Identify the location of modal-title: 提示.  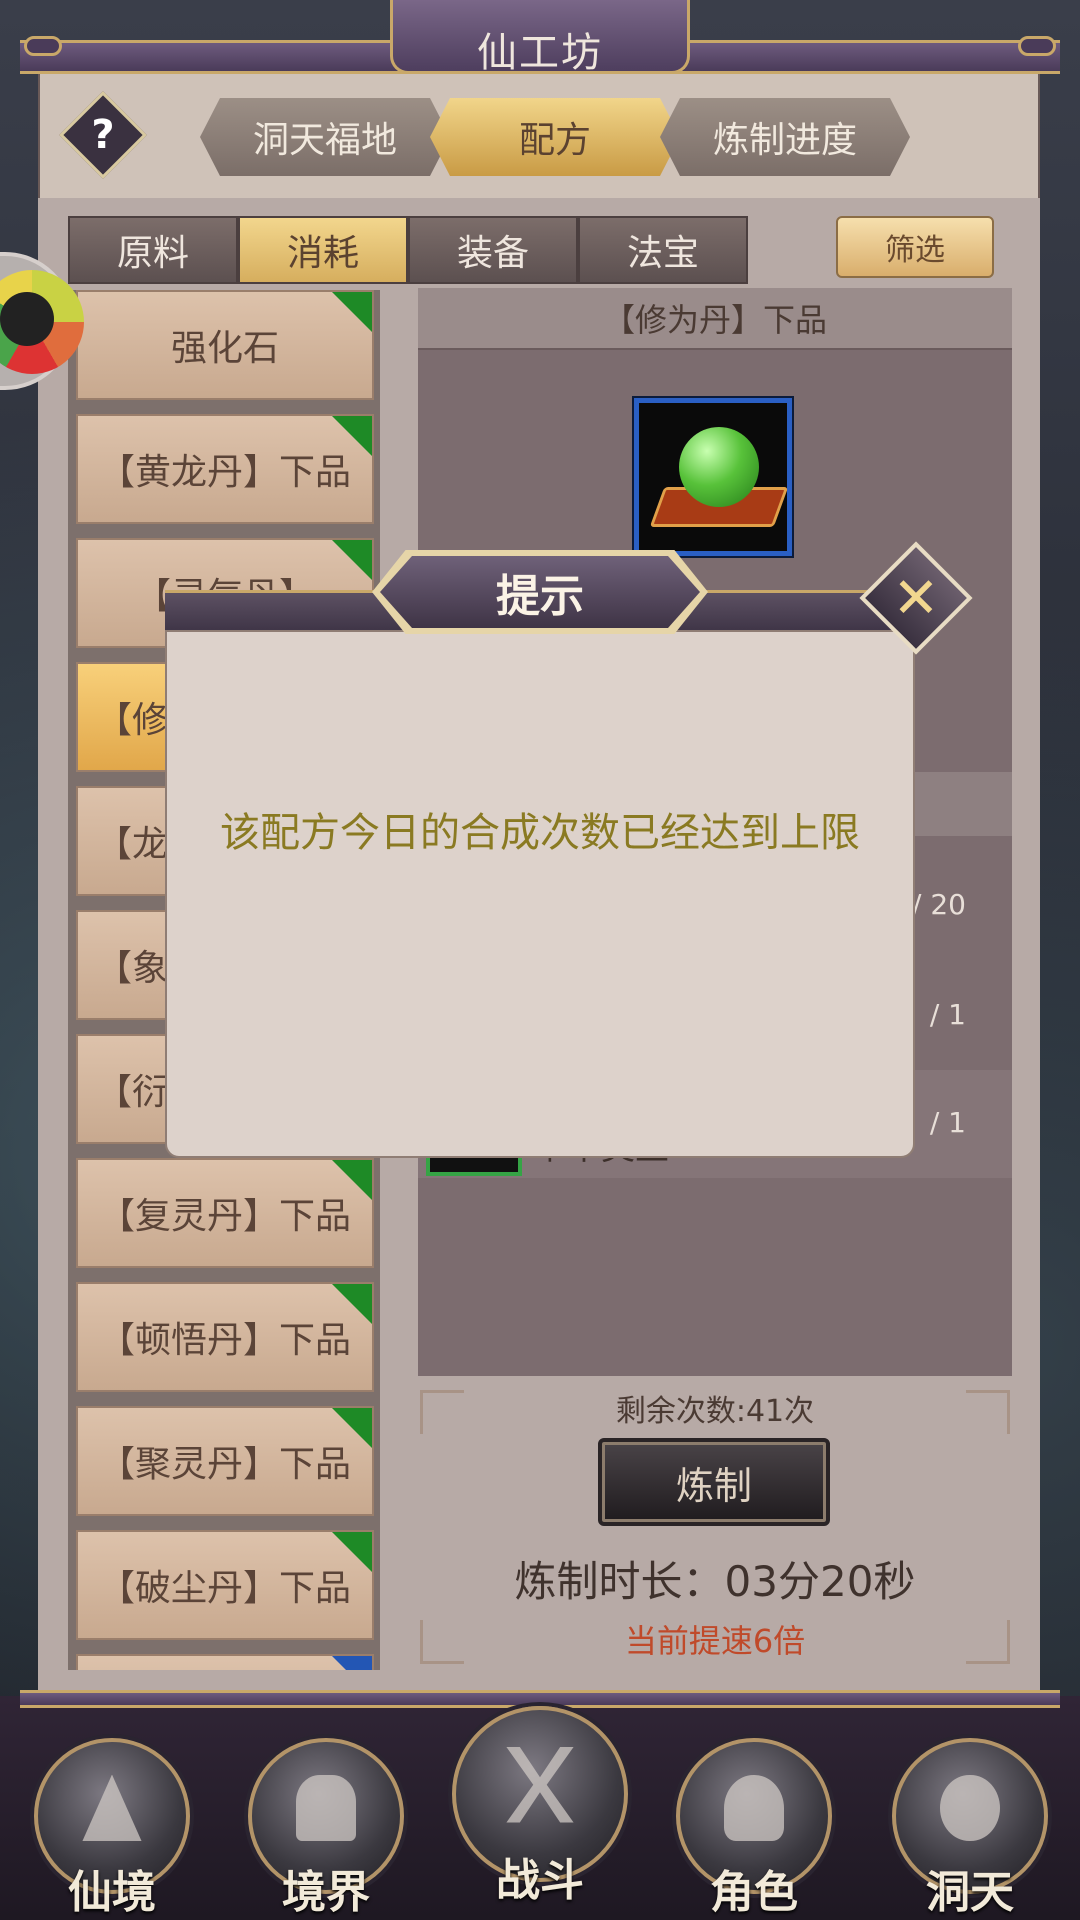
(540, 592).